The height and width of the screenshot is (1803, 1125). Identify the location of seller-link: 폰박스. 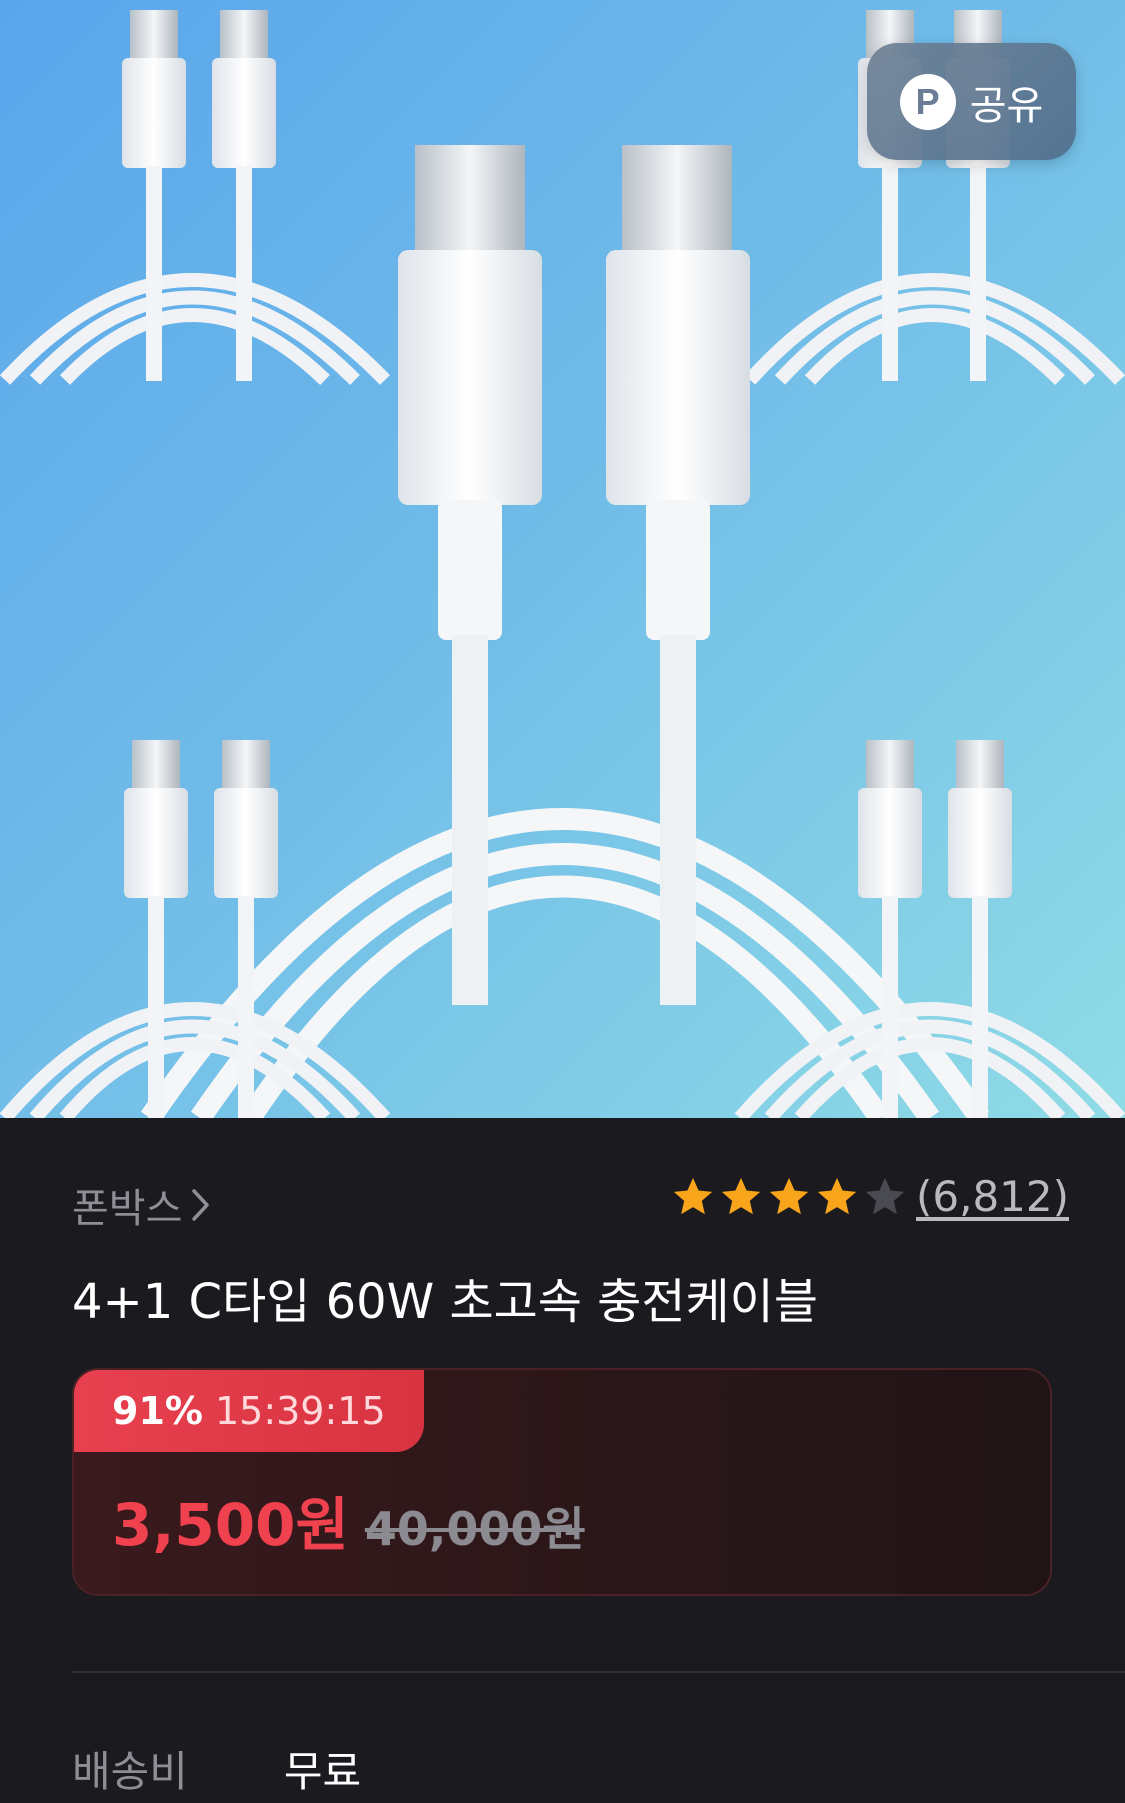
(142, 1205).